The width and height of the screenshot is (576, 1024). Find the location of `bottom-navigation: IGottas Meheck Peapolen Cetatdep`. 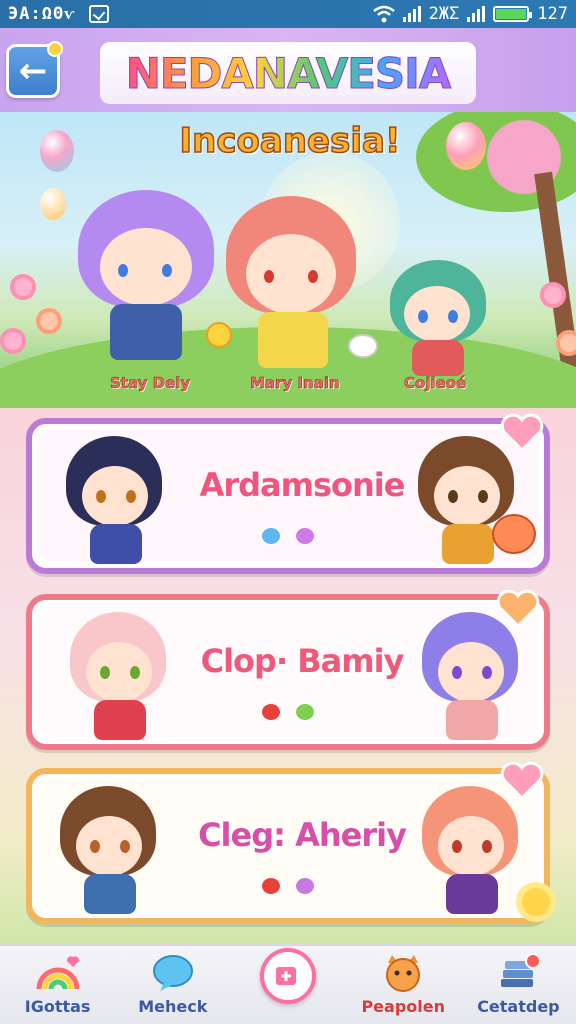

bottom-navigation: IGottas Meheck Peapolen Cetatdep is located at coordinates (288, 984).